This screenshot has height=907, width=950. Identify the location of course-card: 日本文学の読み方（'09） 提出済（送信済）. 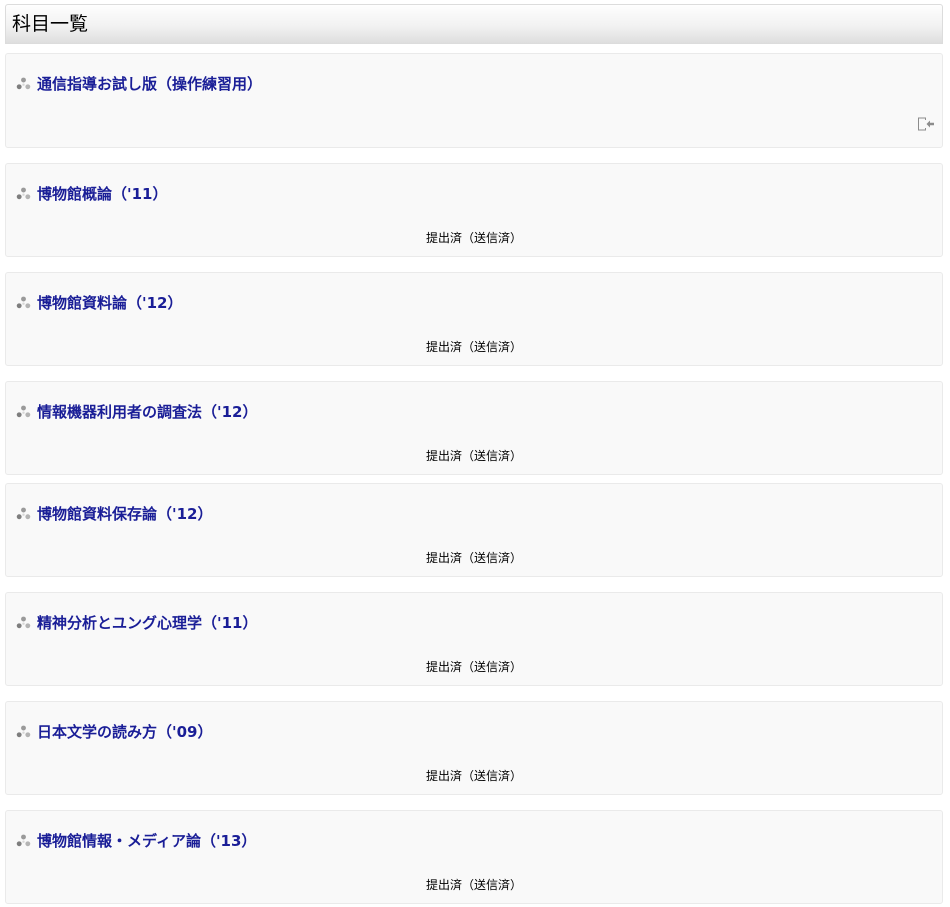
(474, 748).